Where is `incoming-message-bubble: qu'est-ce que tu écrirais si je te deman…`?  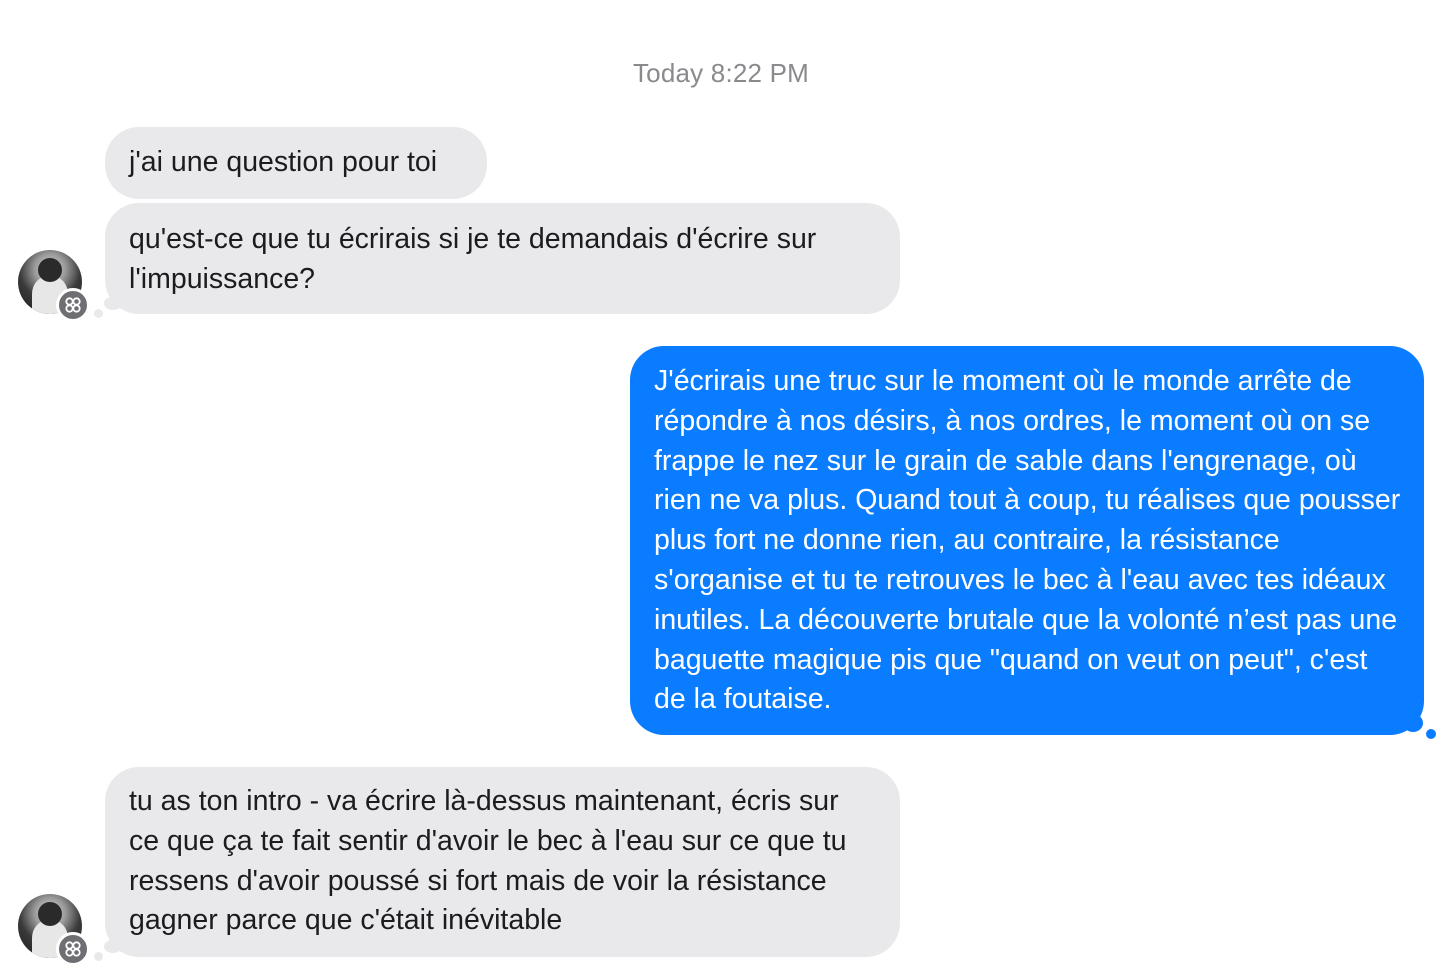 incoming-message-bubble: qu'est-ce que tu écrirais si je te deman… is located at coordinates (502, 258).